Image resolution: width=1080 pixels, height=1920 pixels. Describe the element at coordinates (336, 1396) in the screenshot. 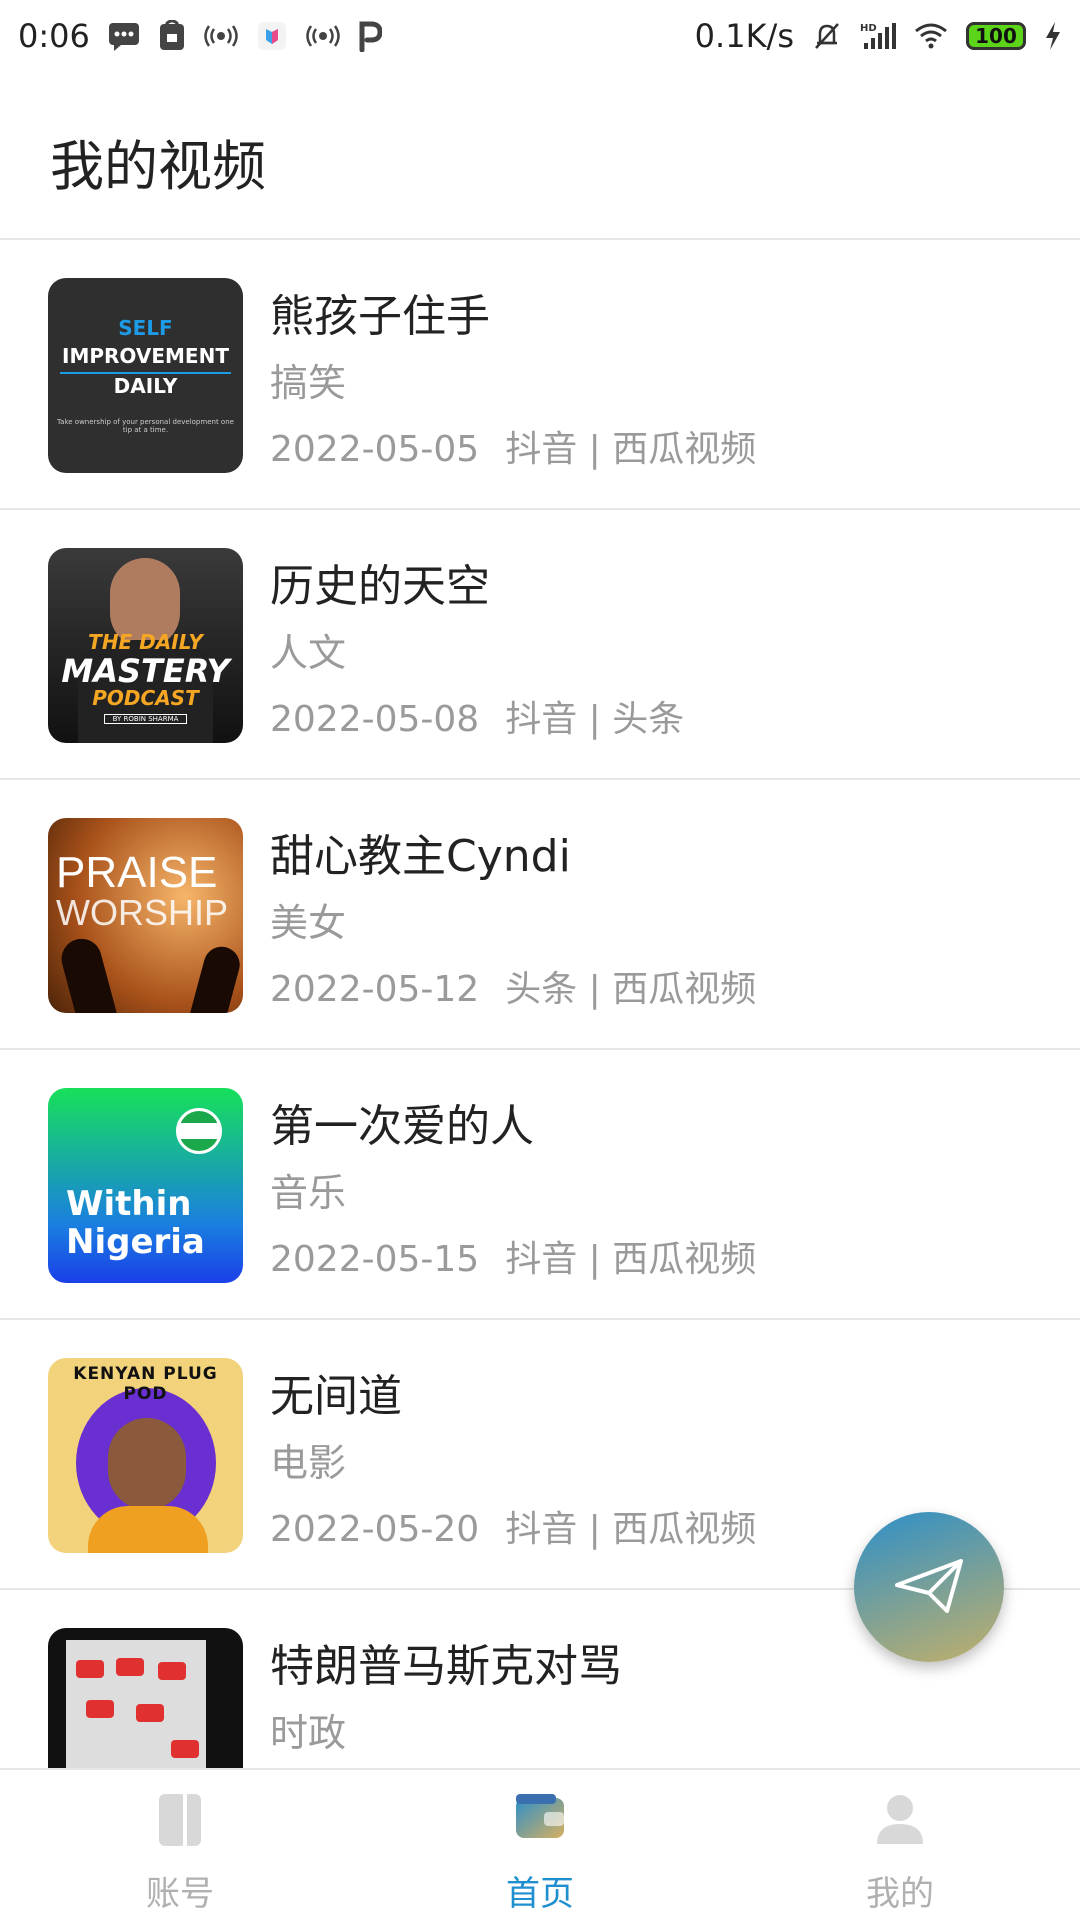

I see `video-title: 无间道` at that location.